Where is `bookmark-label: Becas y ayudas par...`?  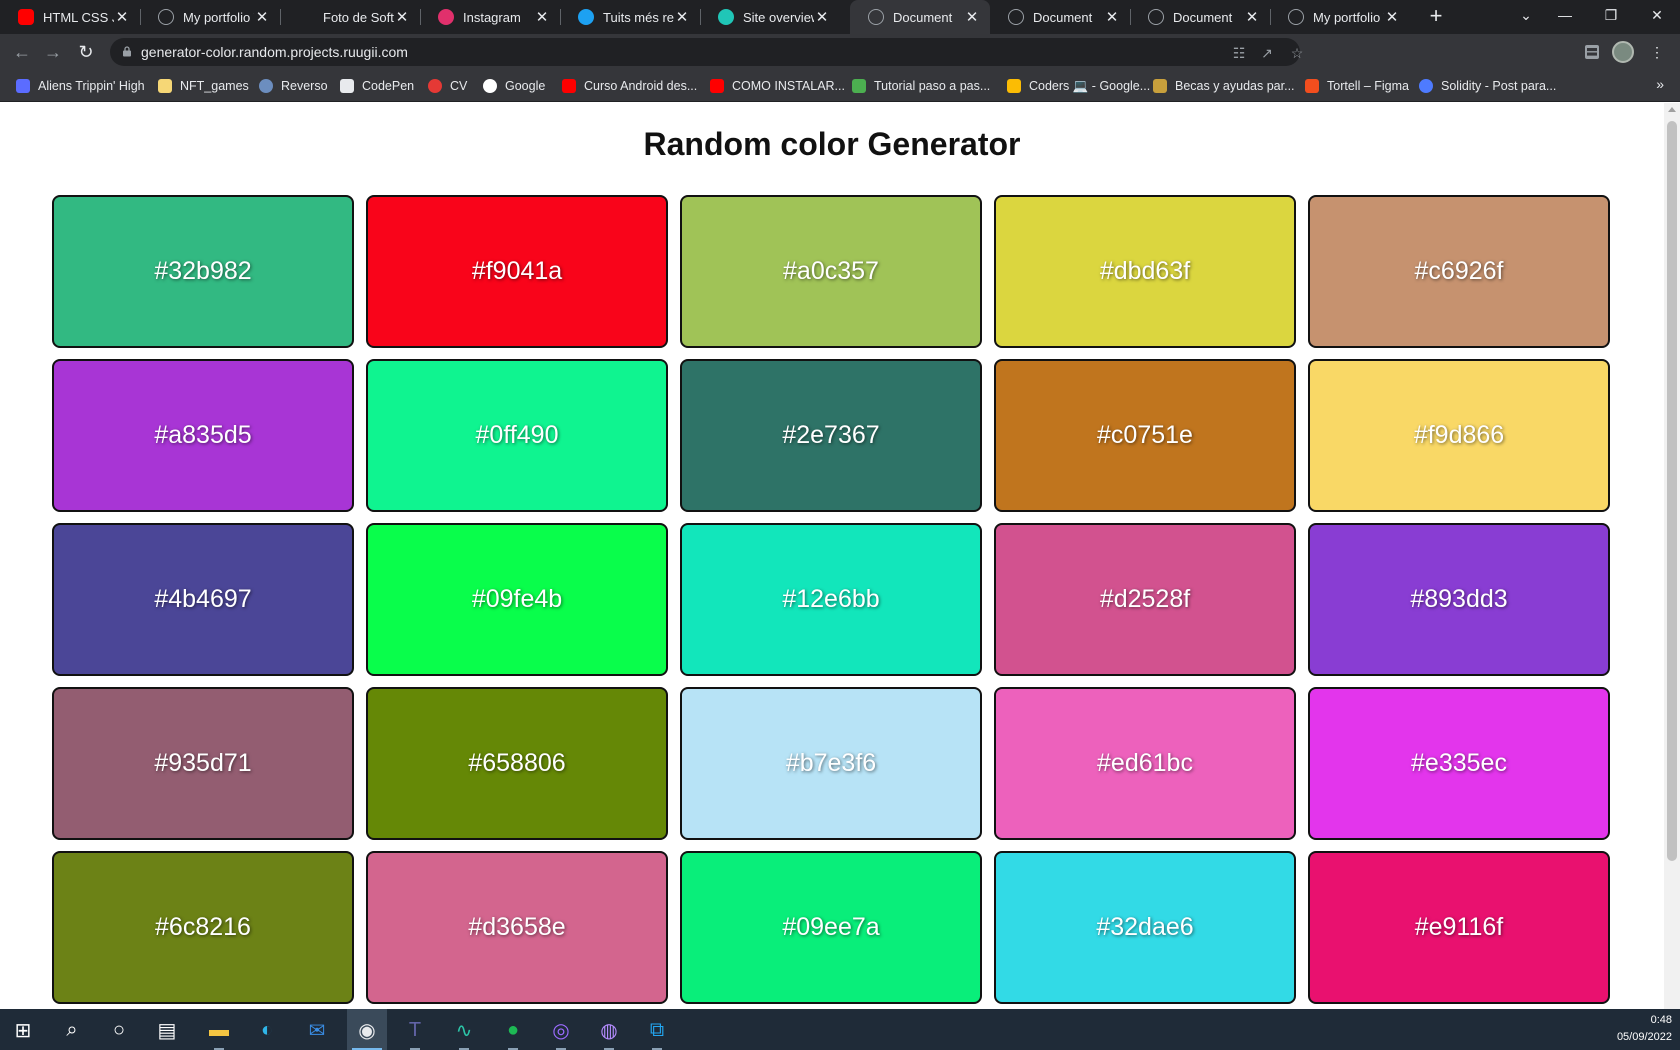
bookmark-label: Becas y ayudas par... is located at coordinates (1235, 86).